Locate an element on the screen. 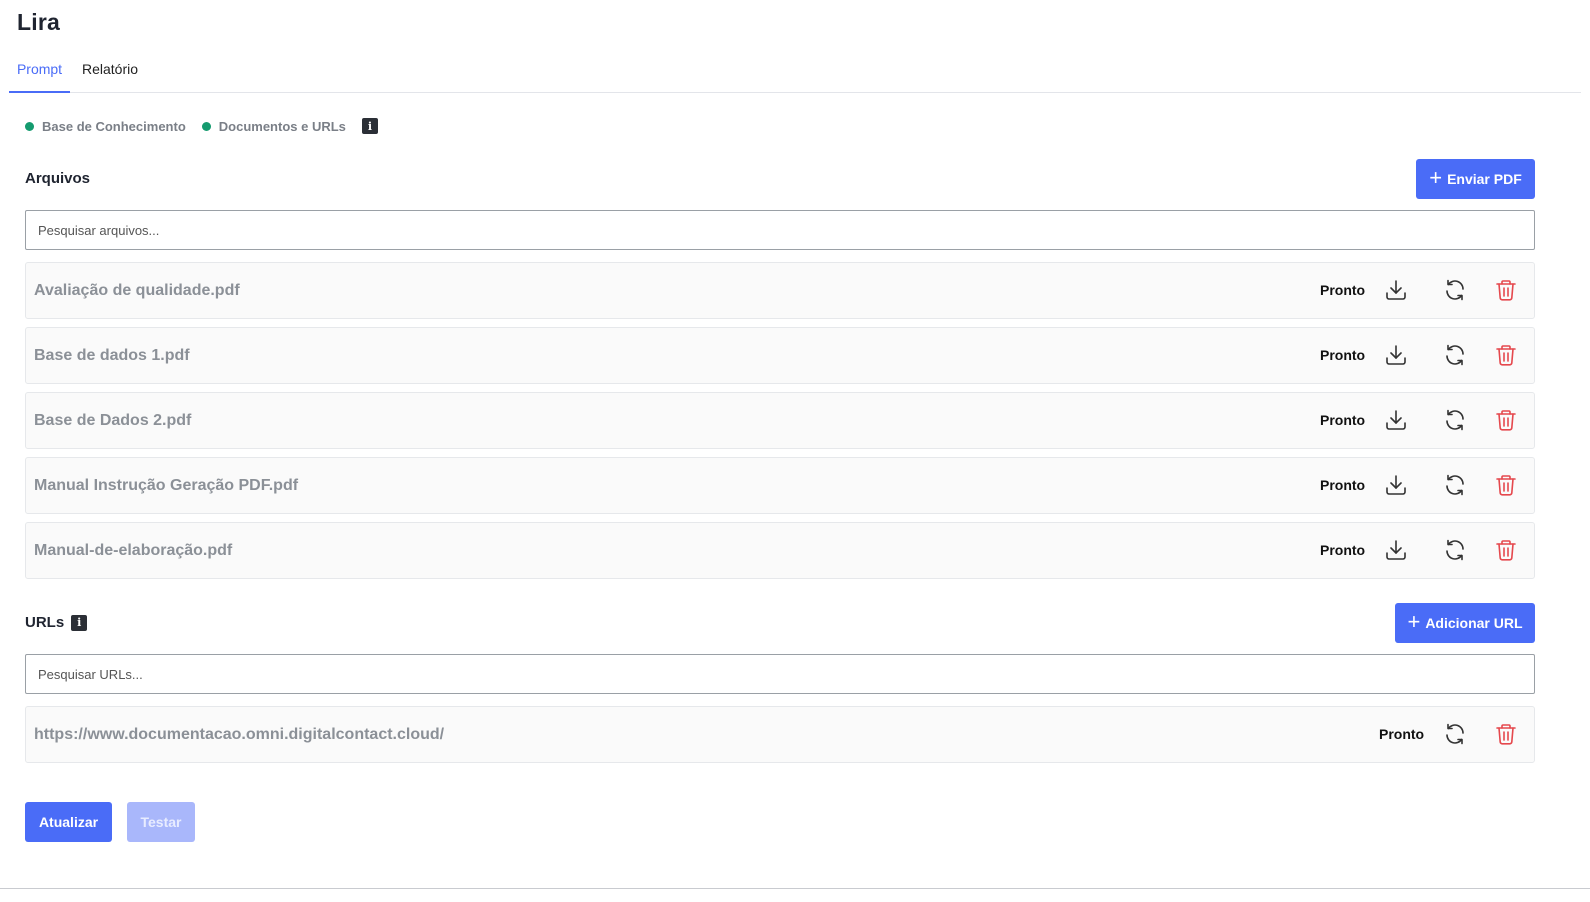 The width and height of the screenshot is (1590, 902). urls-title-text: URLs is located at coordinates (45, 622).